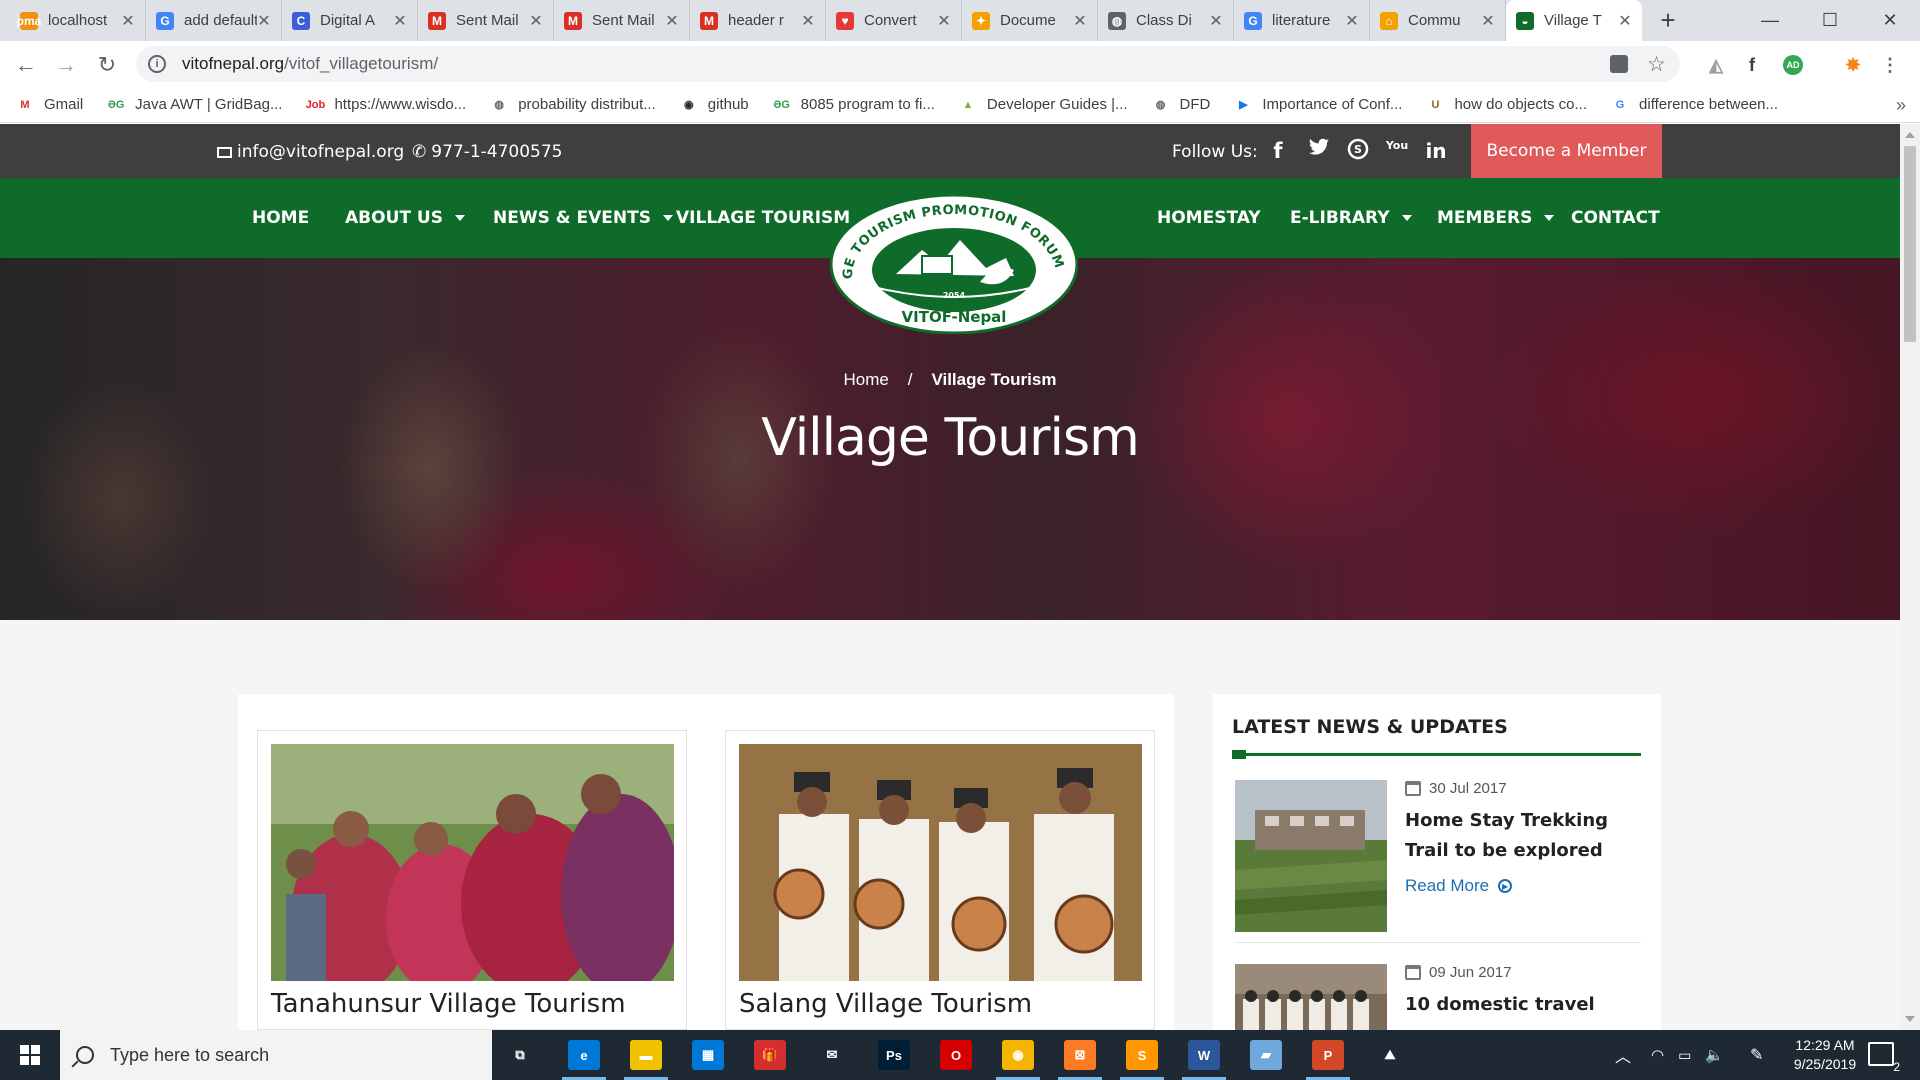 Image resolution: width=1920 pixels, height=1080 pixels. I want to click on minimize-button: —, so click(1770, 20).